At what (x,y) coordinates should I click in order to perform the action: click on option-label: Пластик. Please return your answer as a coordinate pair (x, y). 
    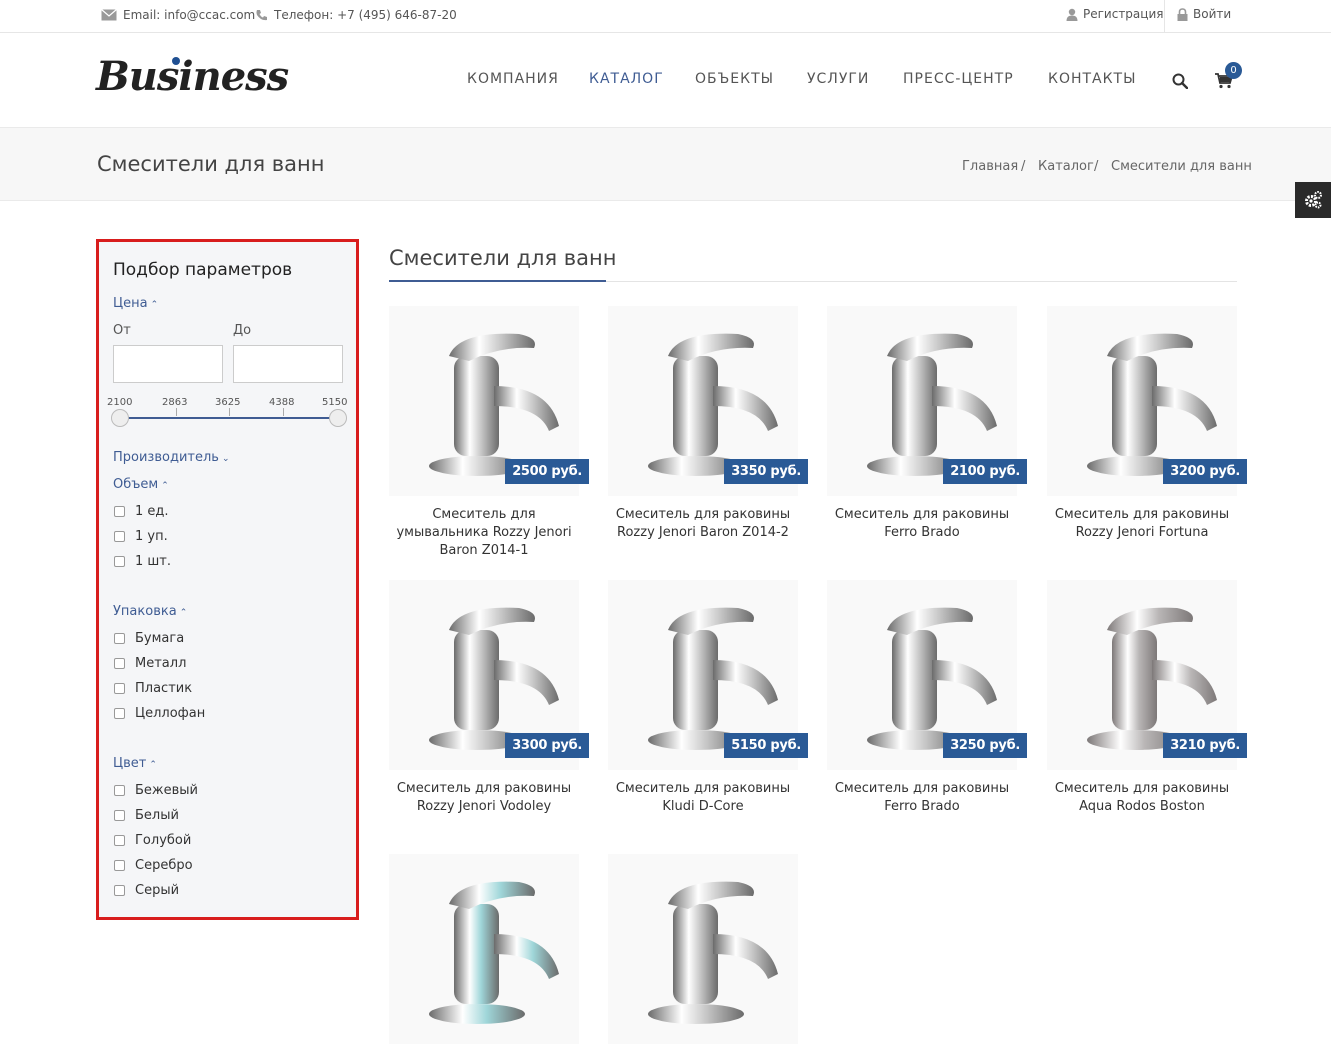
    Looking at the image, I should click on (164, 688).